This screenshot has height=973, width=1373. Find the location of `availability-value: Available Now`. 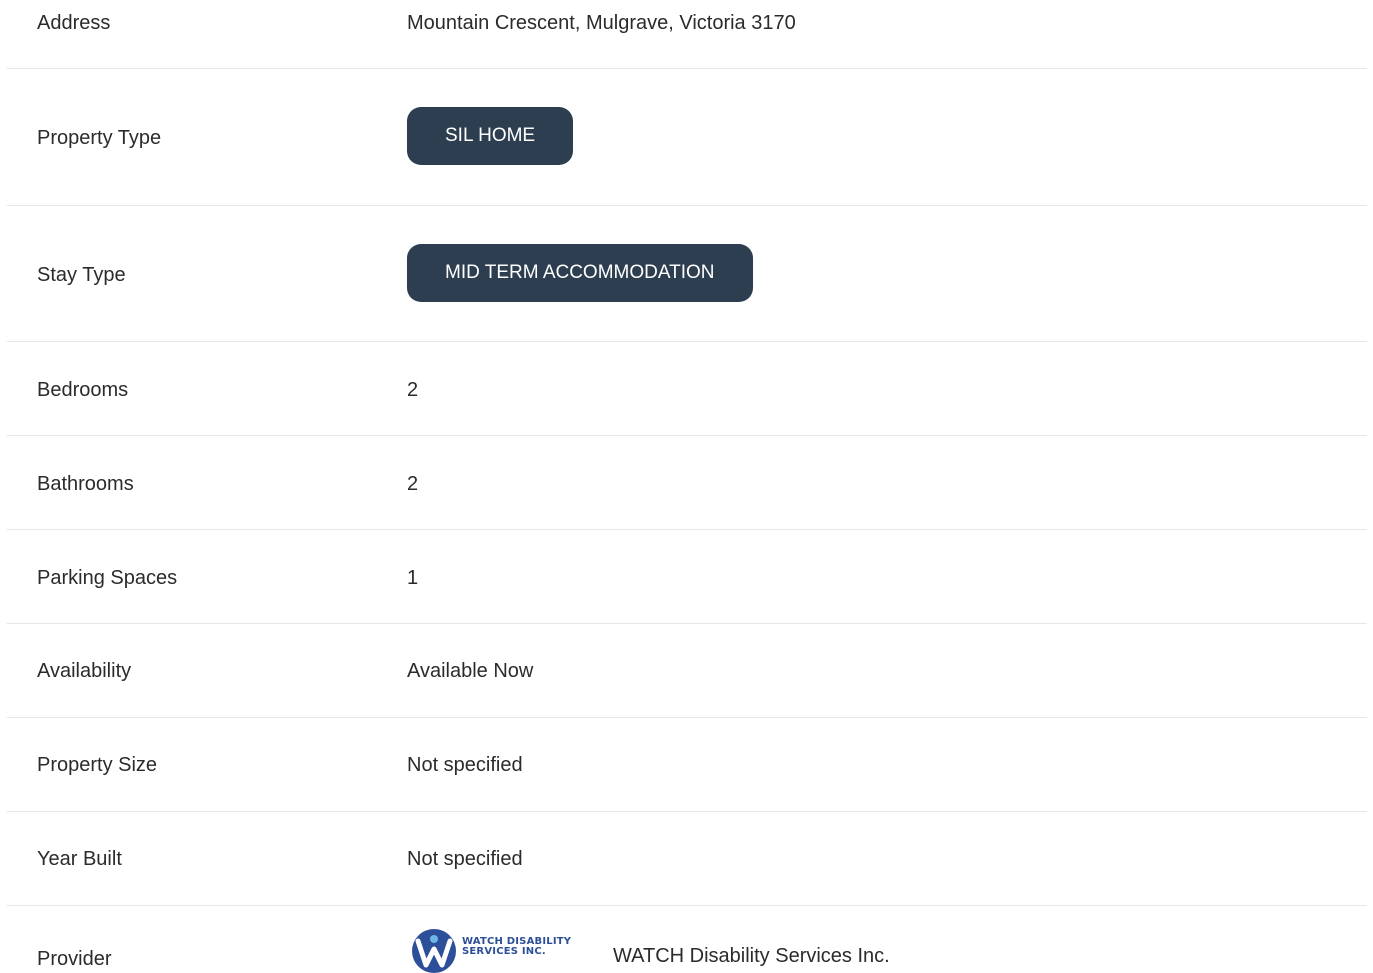

availability-value: Available Now is located at coordinates (470, 671).